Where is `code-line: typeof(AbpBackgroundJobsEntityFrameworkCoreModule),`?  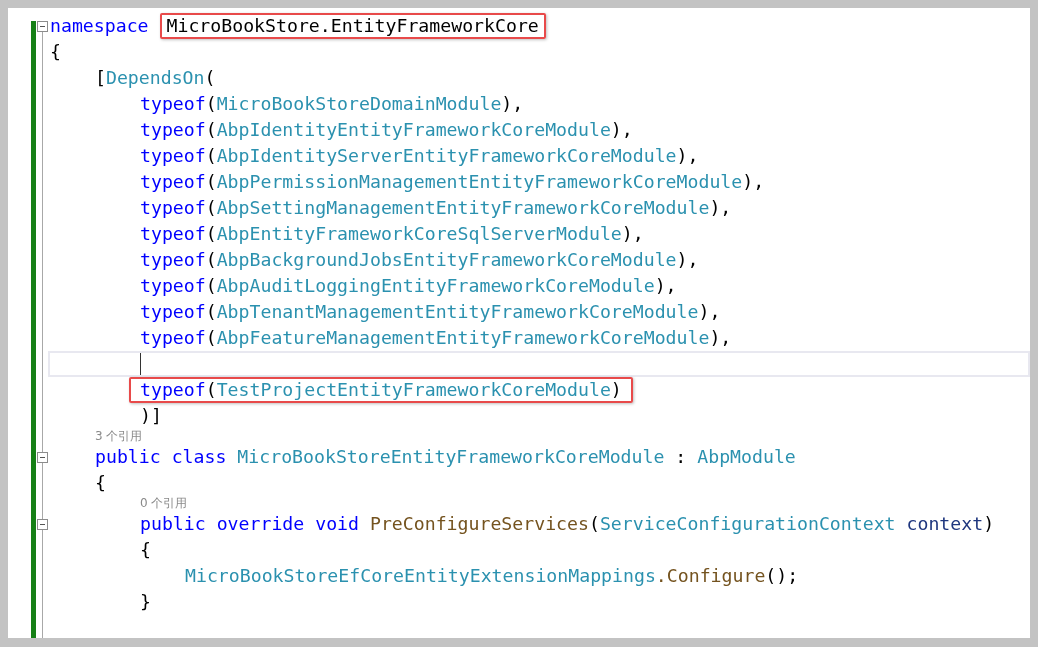
code-line: typeof(AbpBackgroundJobsEntityFrameworkCoreModule), is located at coordinates (419, 260).